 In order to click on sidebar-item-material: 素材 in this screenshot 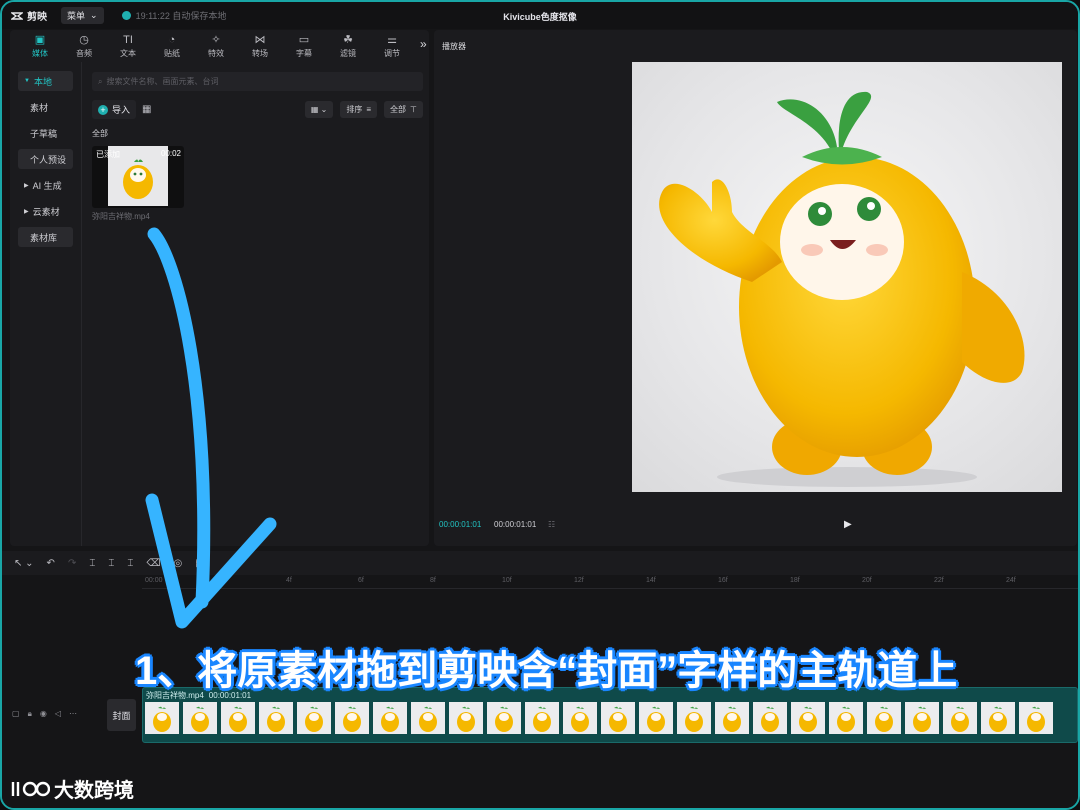, I will do `click(45, 107)`.